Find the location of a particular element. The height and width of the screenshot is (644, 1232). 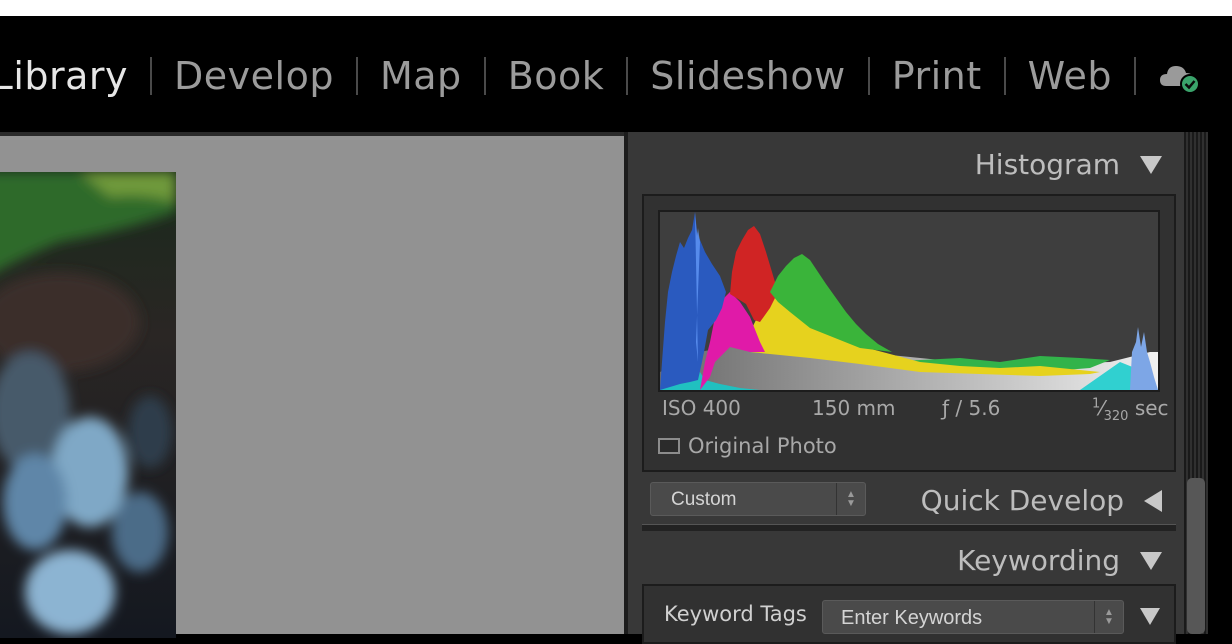

keyword-tags-value: Enter Keywords is located at coordinates (912, 618).